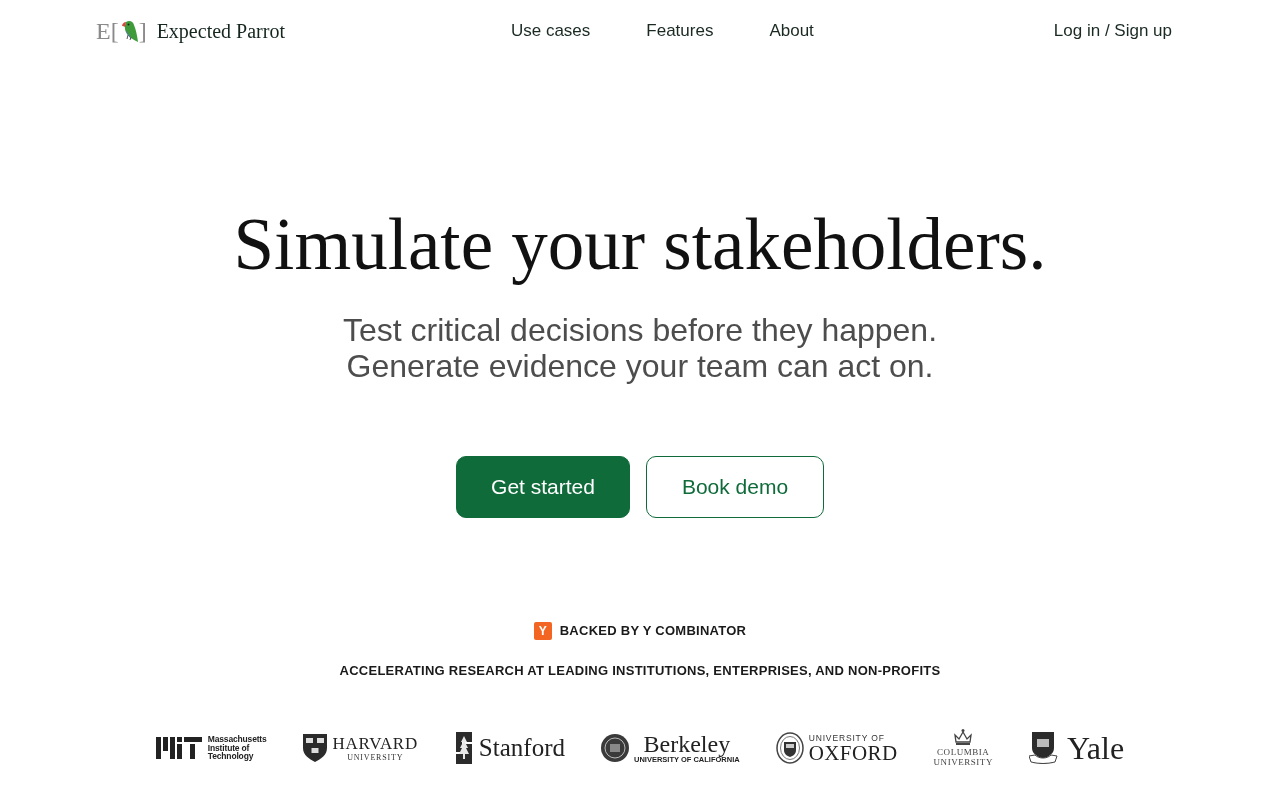  What do you see at coordinates (237, 739) in the screenshot?
I see `institution-name: Massachusetts` at bounding box center [237, 739].